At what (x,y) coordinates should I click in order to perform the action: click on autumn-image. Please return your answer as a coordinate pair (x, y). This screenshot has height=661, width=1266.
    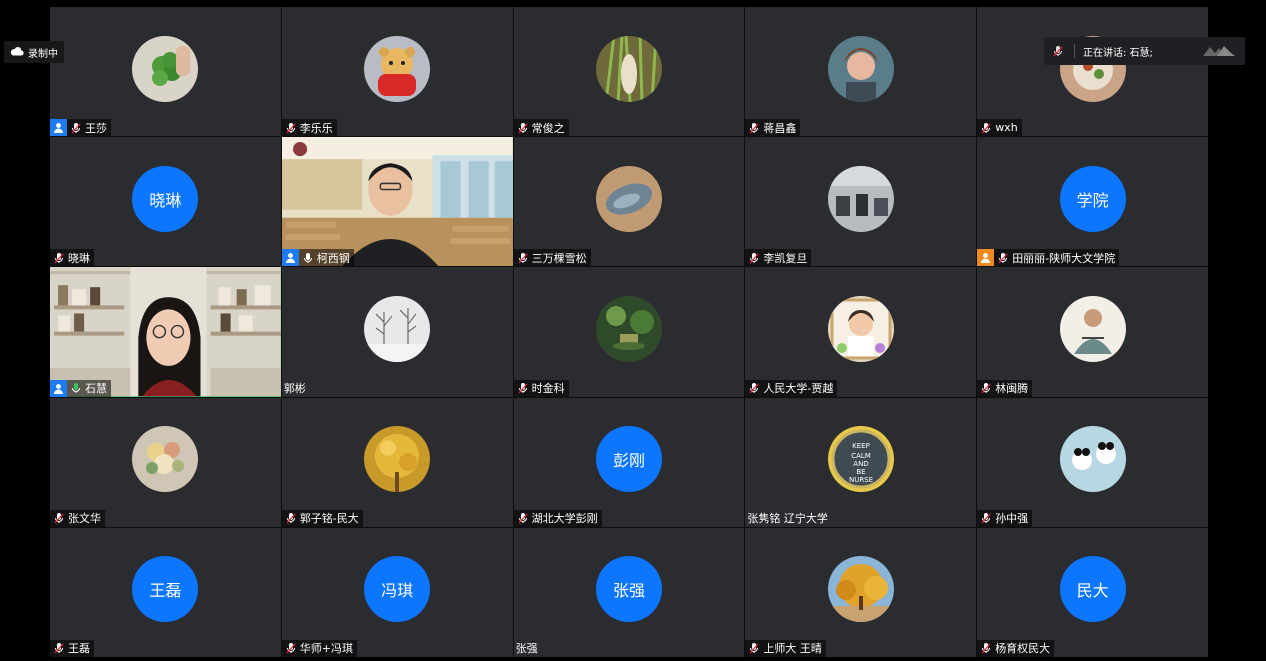
    Looking at the image, I should click on (860, 589).